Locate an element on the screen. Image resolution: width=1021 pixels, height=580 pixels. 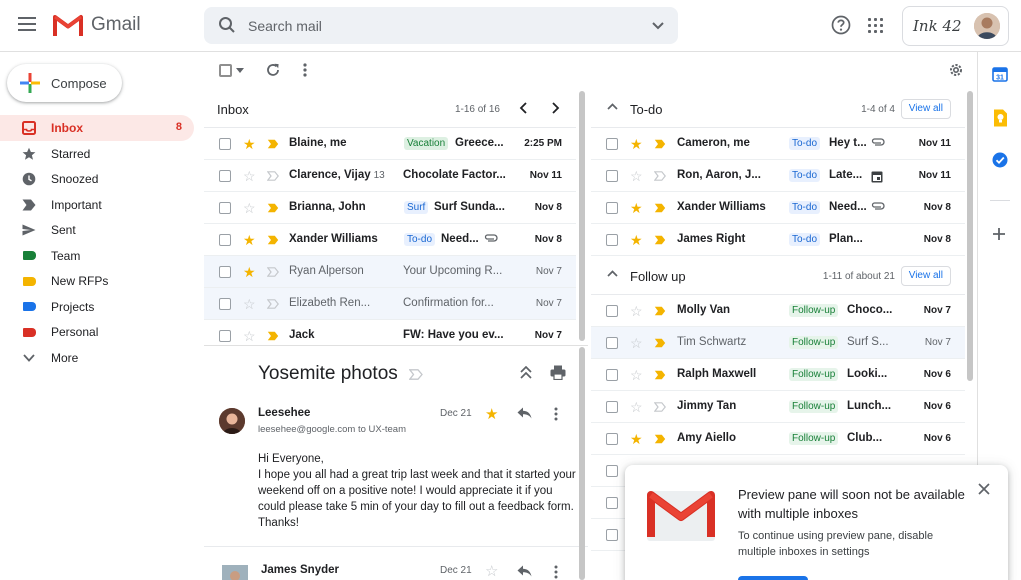
sidebar-item-more: More is located at coordinates (97, 358).